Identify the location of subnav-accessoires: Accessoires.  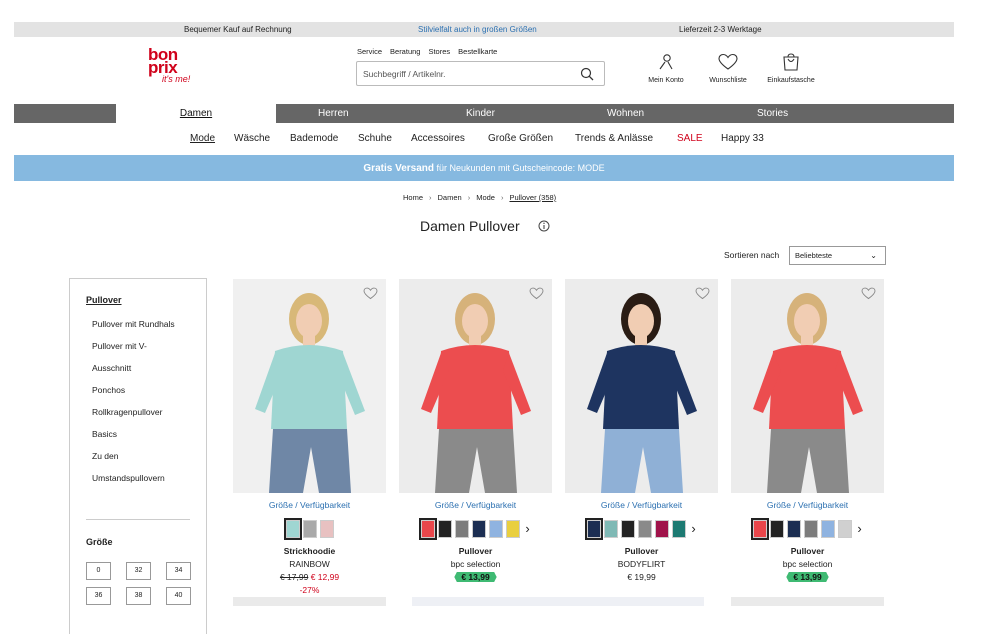
(438, 138).